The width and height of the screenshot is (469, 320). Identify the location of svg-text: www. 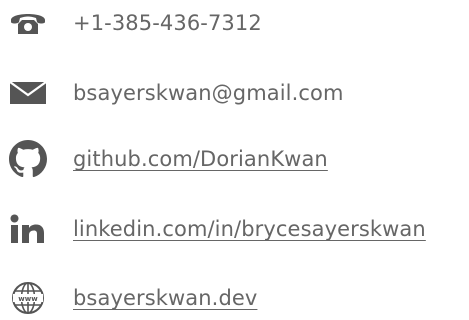
(28, 299).